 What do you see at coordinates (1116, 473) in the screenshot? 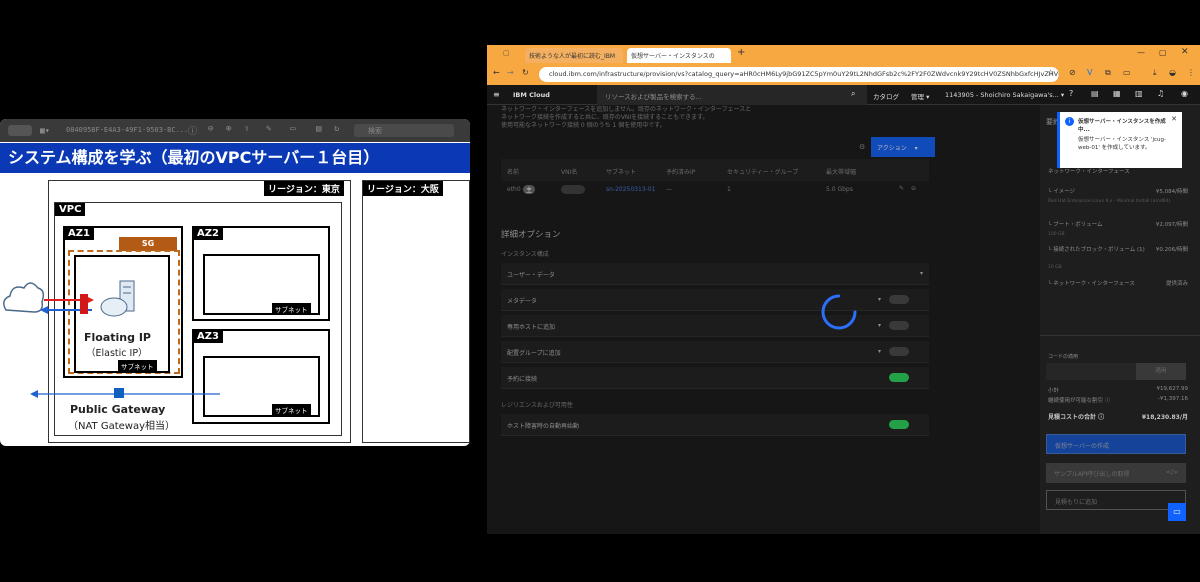
I see `get-api-button: サンプルAPI呼び出しの取得 </>` at bounding box center [1116, 473].